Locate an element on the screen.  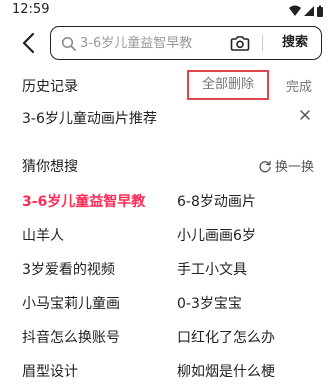
history-title: 历史记录 is located at coordinates (50, 87).